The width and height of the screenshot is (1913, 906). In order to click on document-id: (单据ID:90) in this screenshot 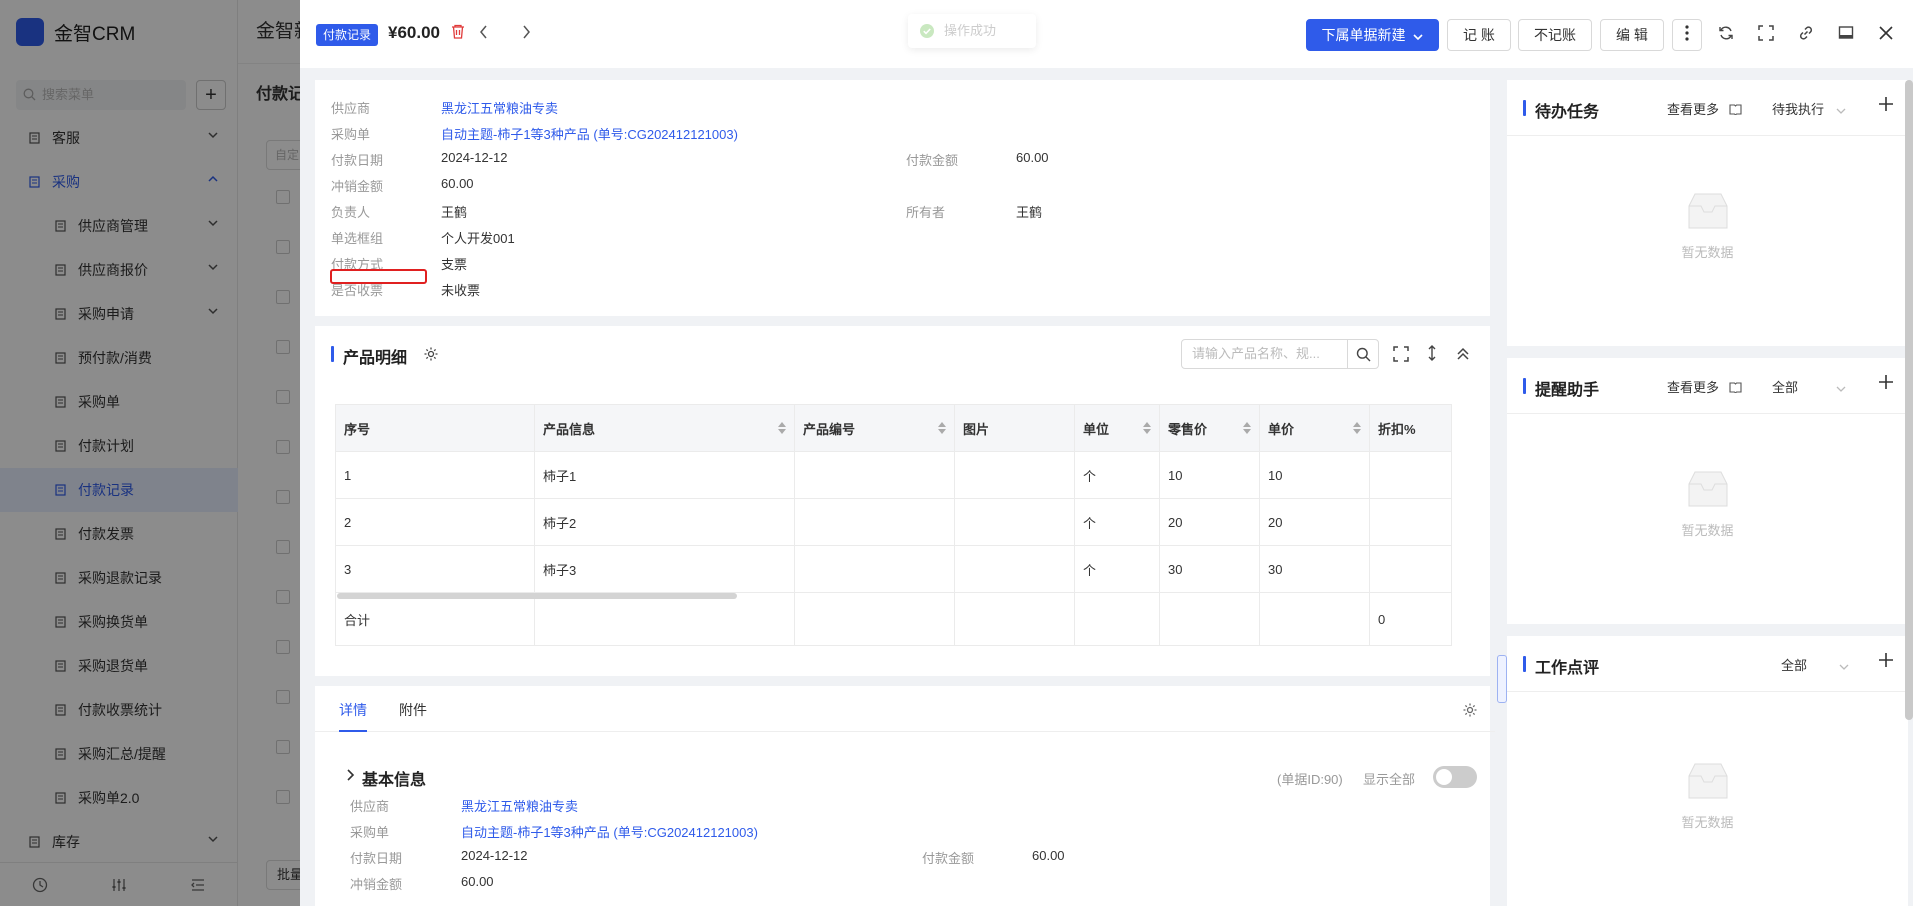, I will do `click(1310, 779)`.